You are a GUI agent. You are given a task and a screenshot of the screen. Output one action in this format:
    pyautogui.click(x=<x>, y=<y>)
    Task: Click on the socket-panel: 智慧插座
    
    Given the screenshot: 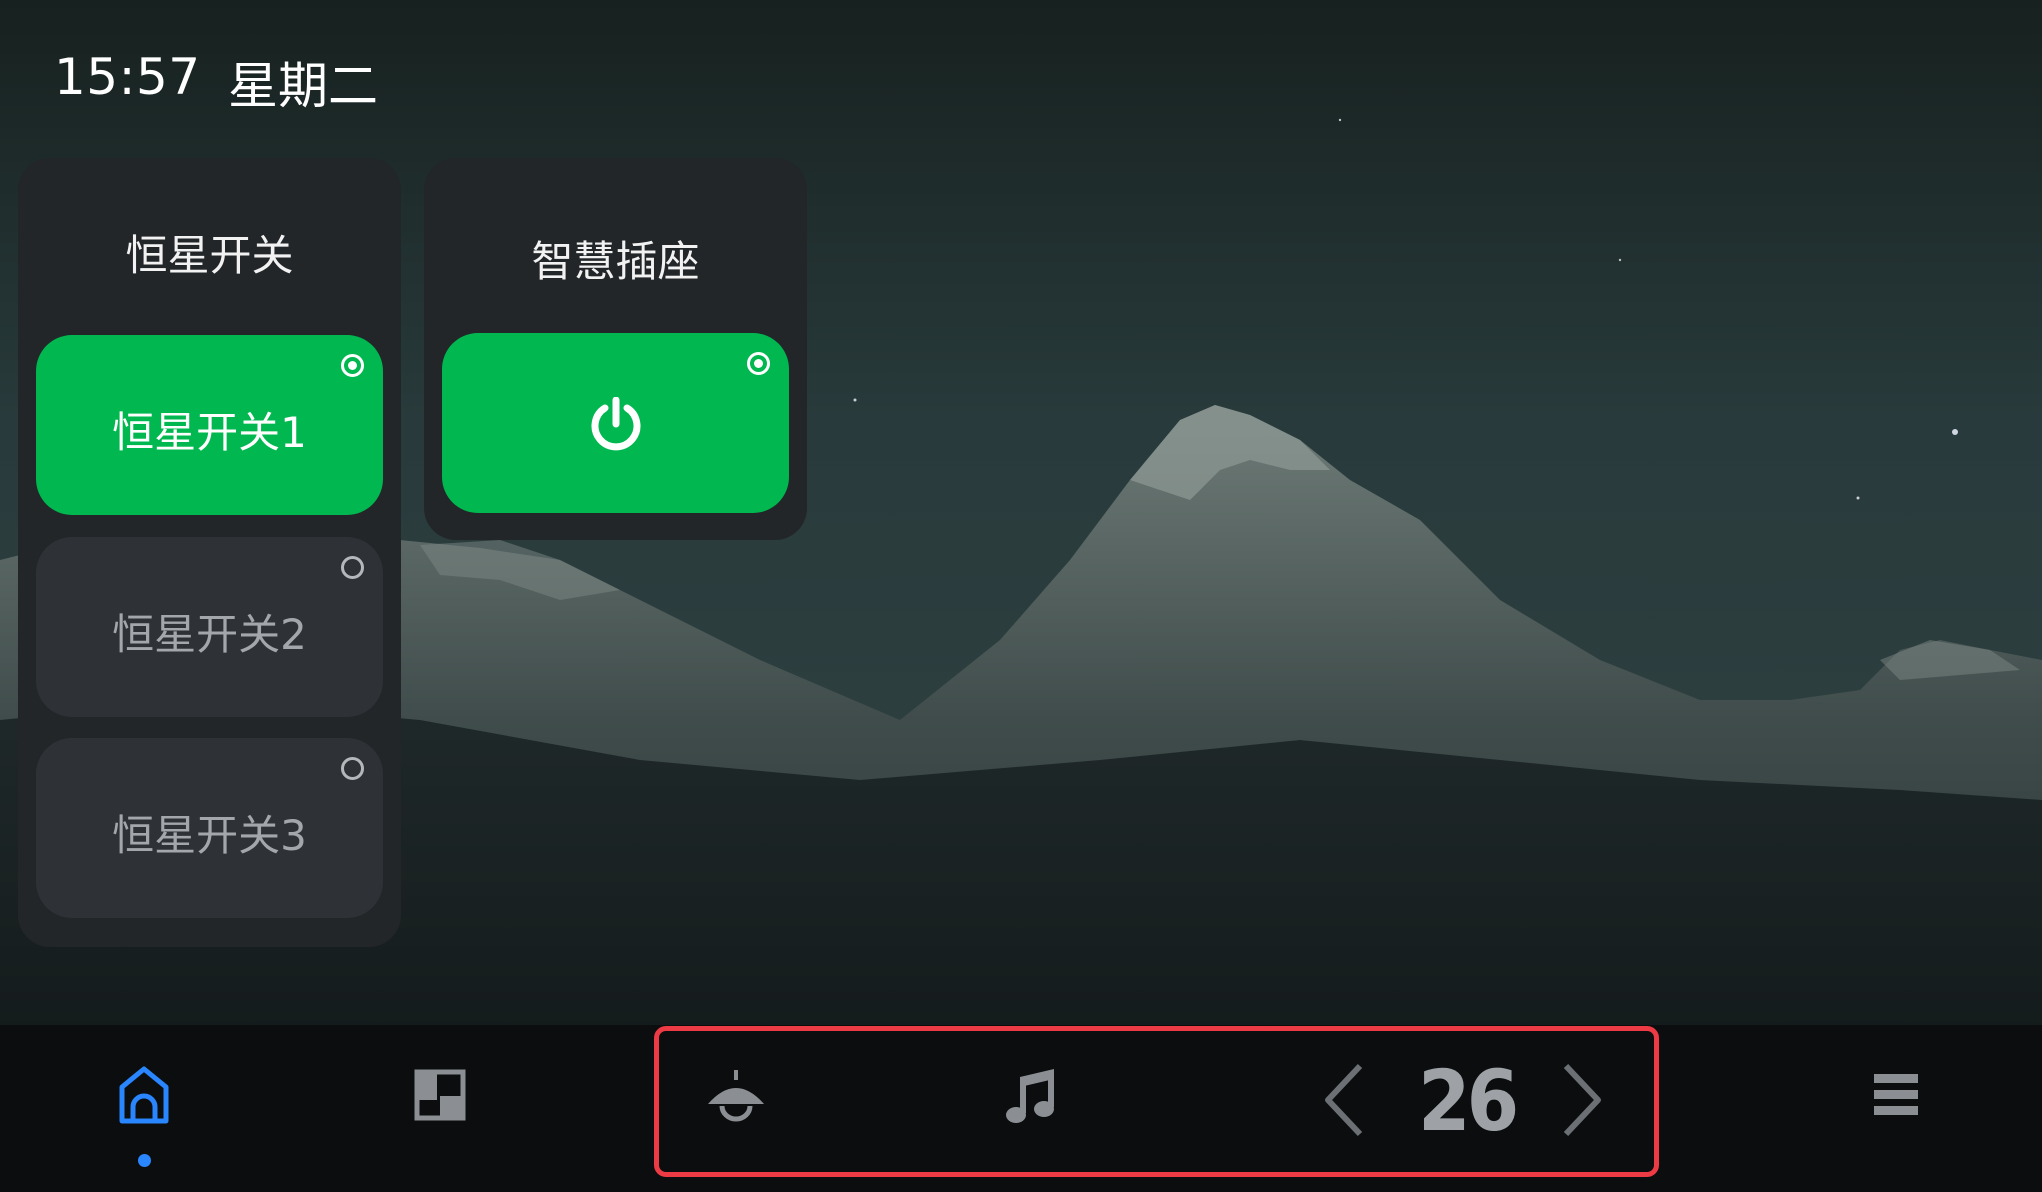 What is the action you would take?
    pyautogui.click(x=615, y=349)
    